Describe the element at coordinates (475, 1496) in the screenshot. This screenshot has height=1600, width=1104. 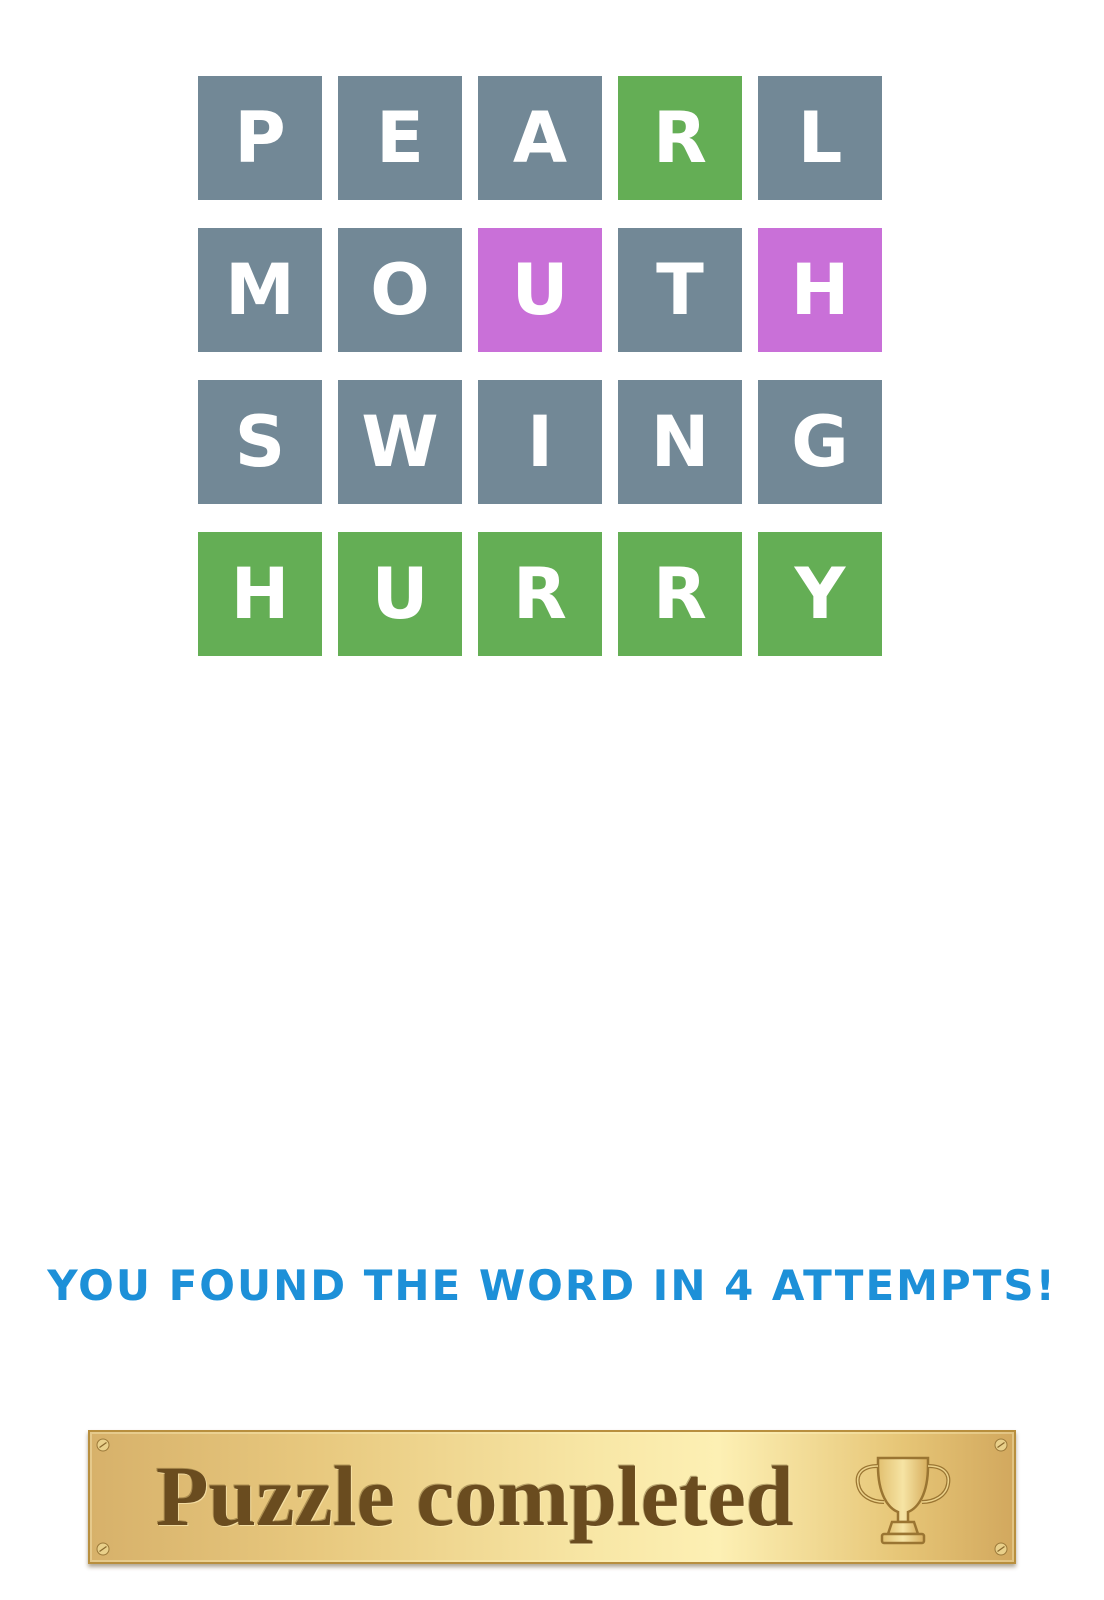
I see `plaque-text: Puzzle completed` at that location.